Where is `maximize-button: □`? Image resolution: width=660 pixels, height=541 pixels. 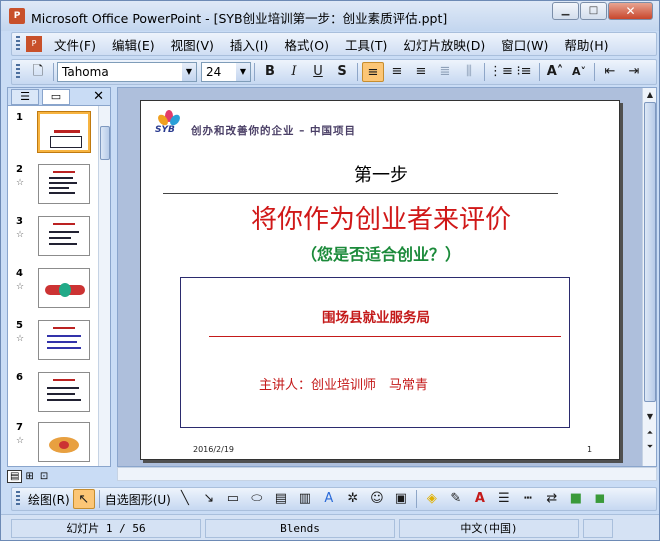
maximize-button: □ is located at coordinates (593, 11).